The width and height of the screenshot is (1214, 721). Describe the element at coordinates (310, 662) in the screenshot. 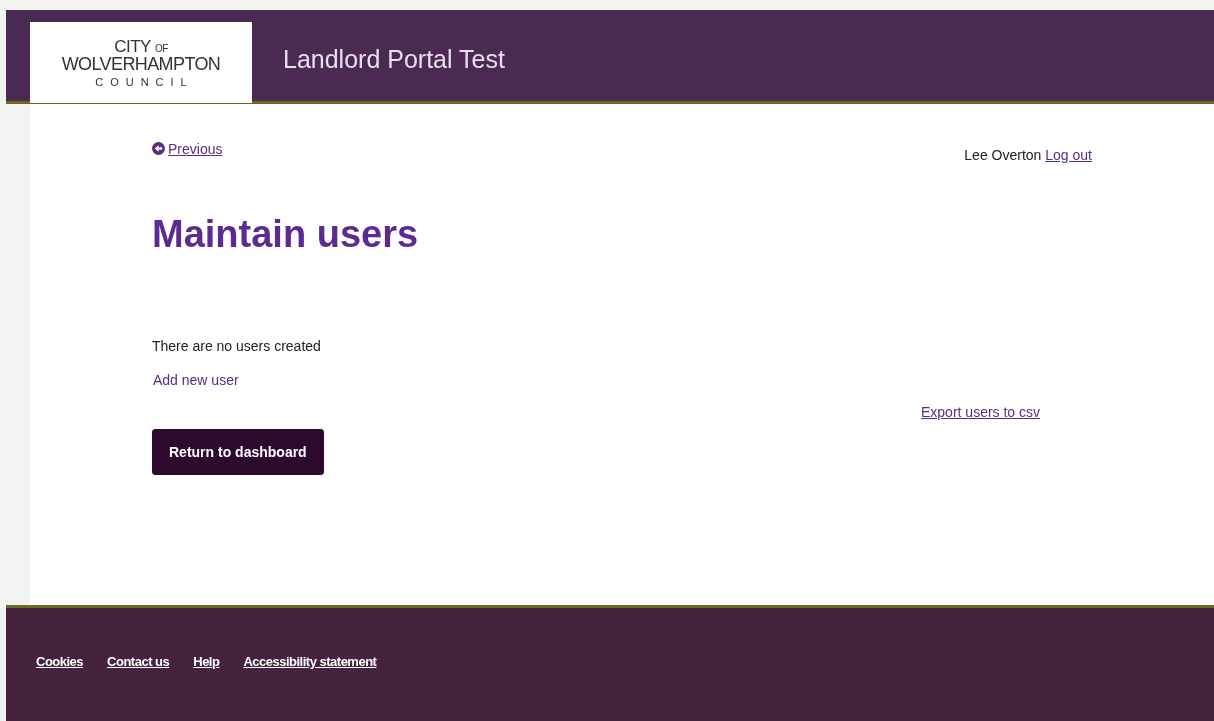

I see `footer-link: Accessibility statement` at that location.